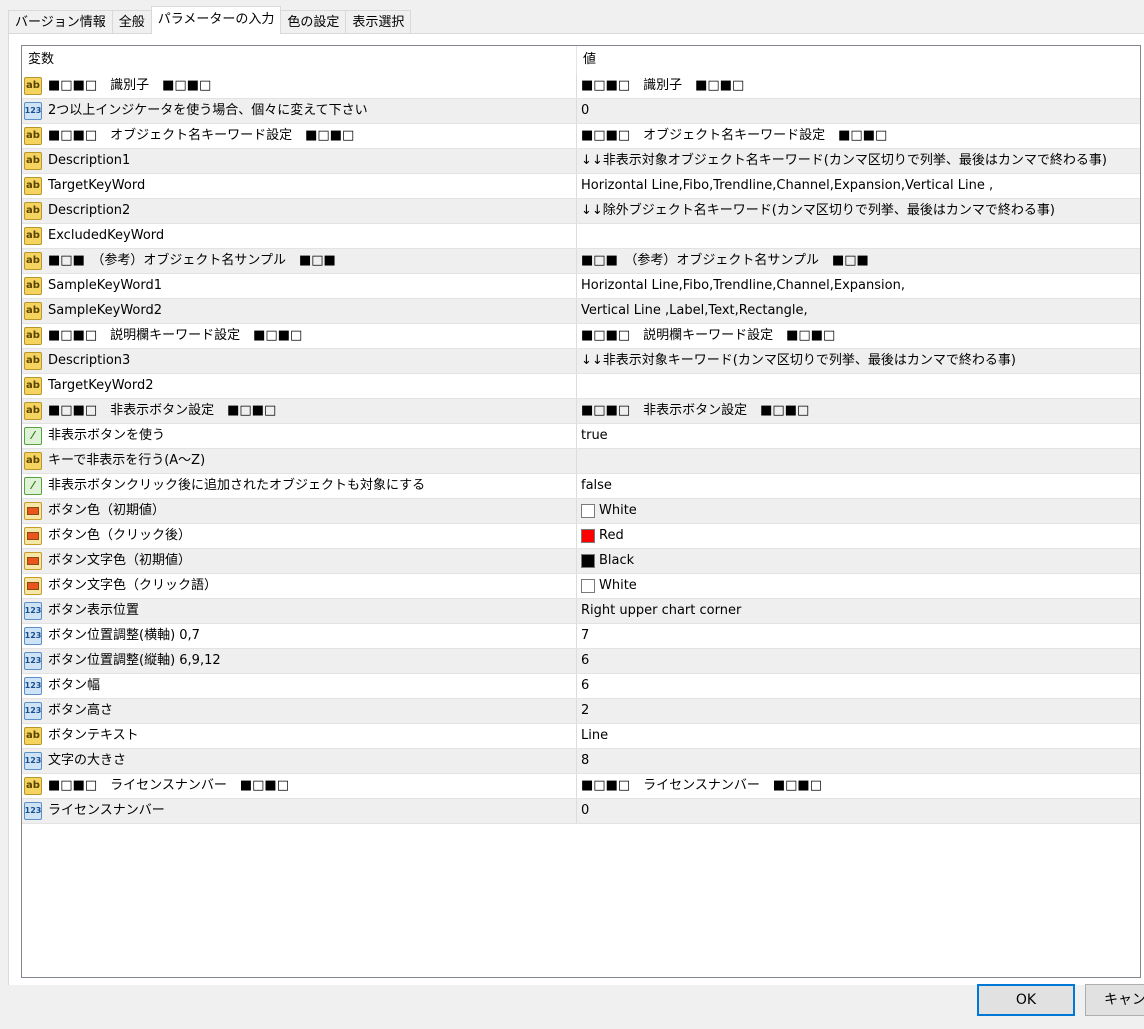 The width and height of the screenshot is (1144, 1029). I want to click on variable-cell: ab Description1, so click(299, 161).